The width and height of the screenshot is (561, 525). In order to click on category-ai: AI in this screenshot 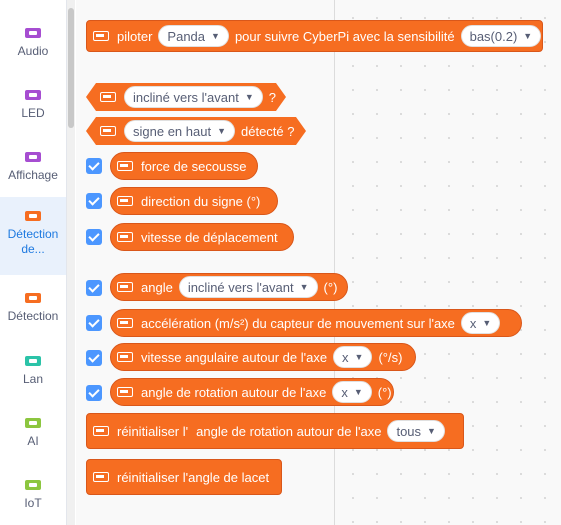, I will do `click(33, 433)`.